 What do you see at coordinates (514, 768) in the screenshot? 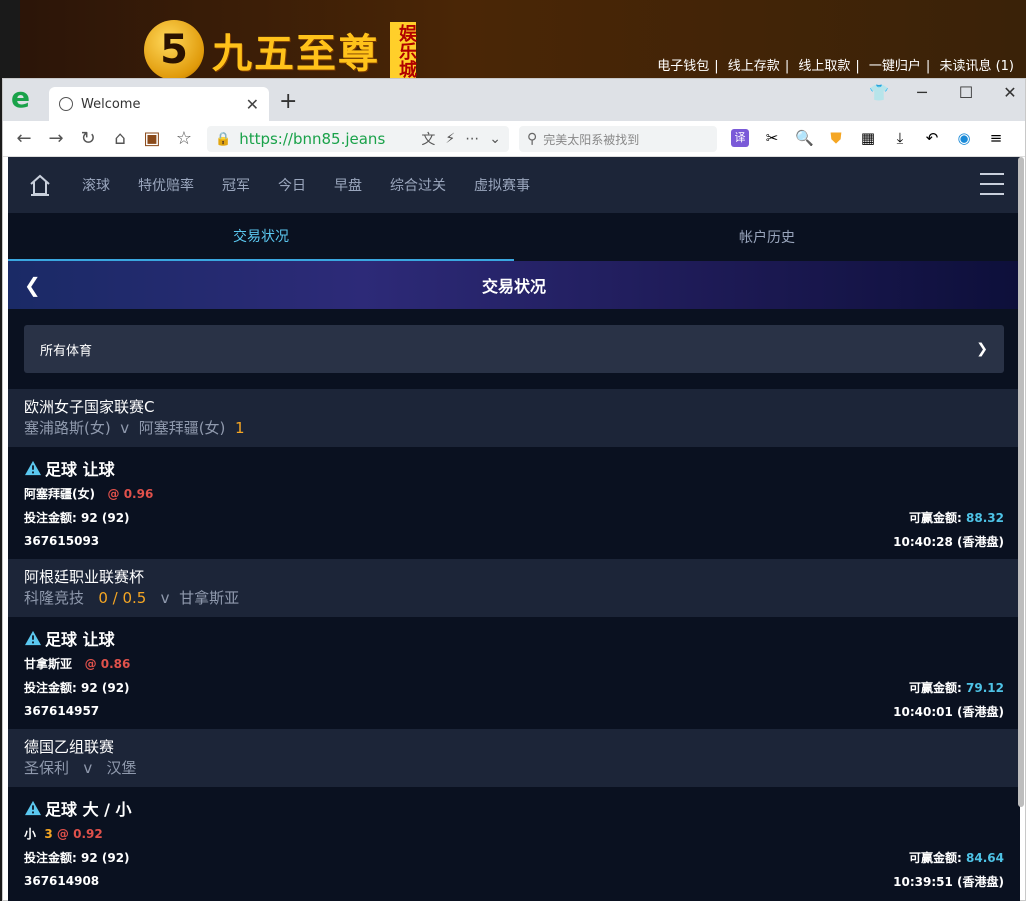
I see `match-teams: 圣保利 v 汉堡` at bounding box center [514, 768].